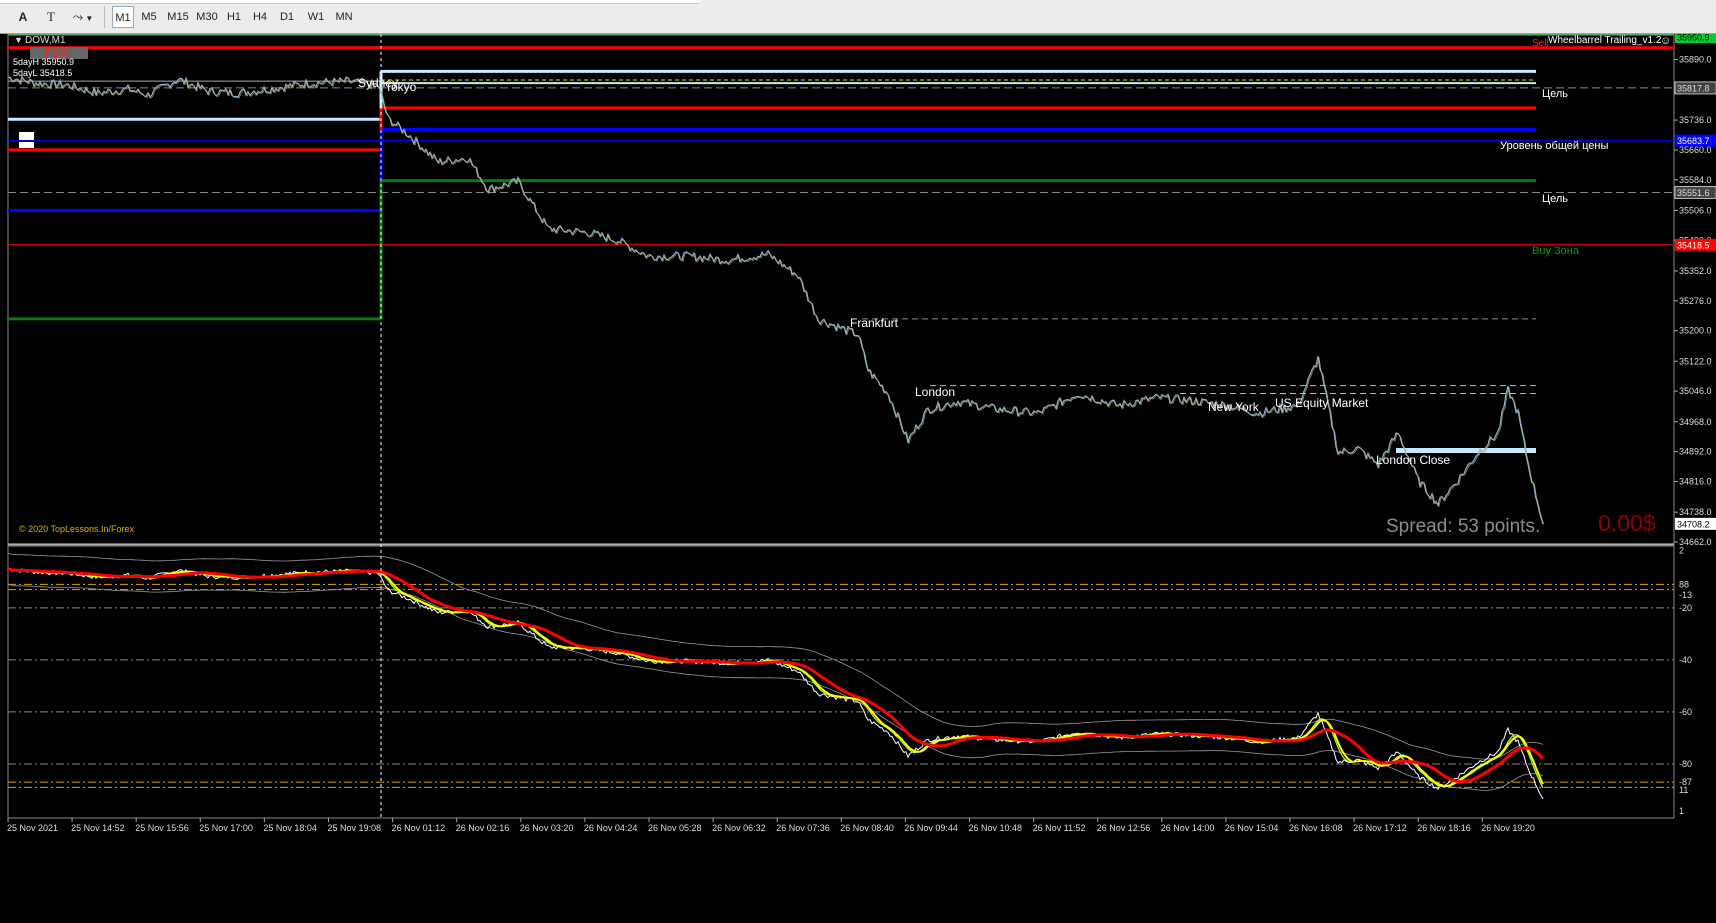 This screenshot has width=1716, height=923. What do you see at coordinates (1444, 828) in the screenshot?
I see `x-tick-label: 26 Nov 18:16` at bounding box center [1444, 828].